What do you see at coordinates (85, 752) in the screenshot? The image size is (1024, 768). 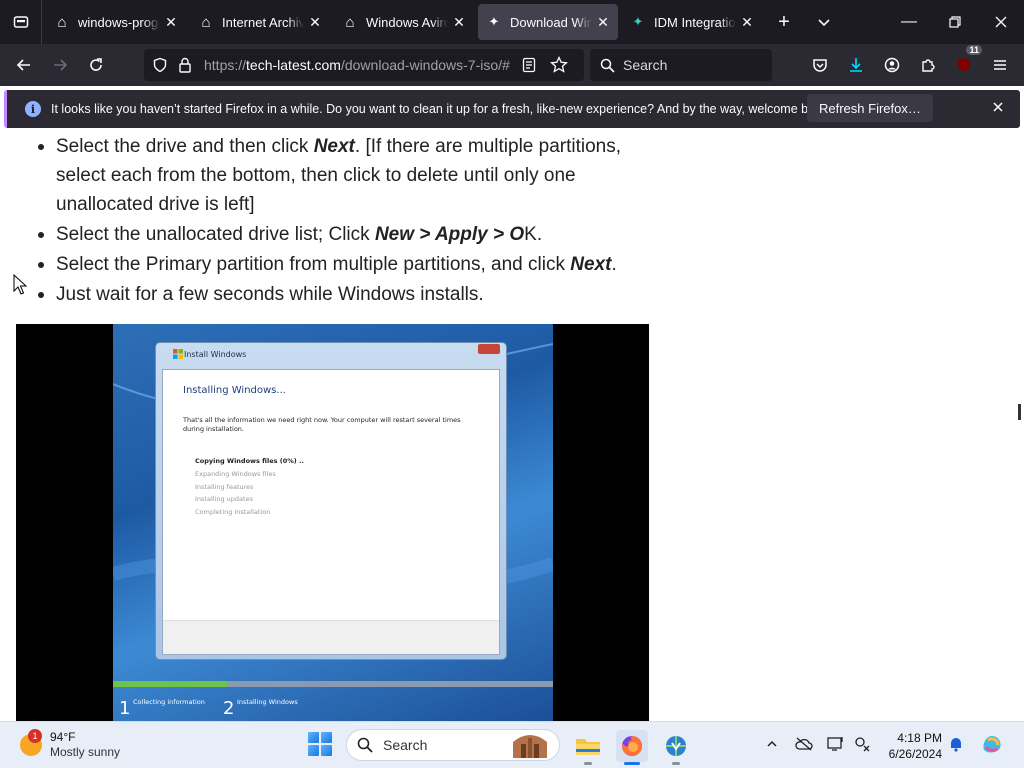 I see `weather-description: Mostly sunny` at bounding box center [85, 752].